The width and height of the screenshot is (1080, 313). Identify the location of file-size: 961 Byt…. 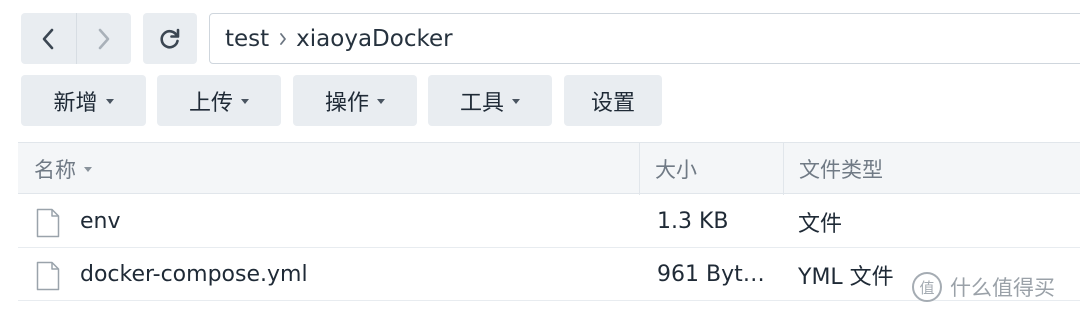
(711, 274).